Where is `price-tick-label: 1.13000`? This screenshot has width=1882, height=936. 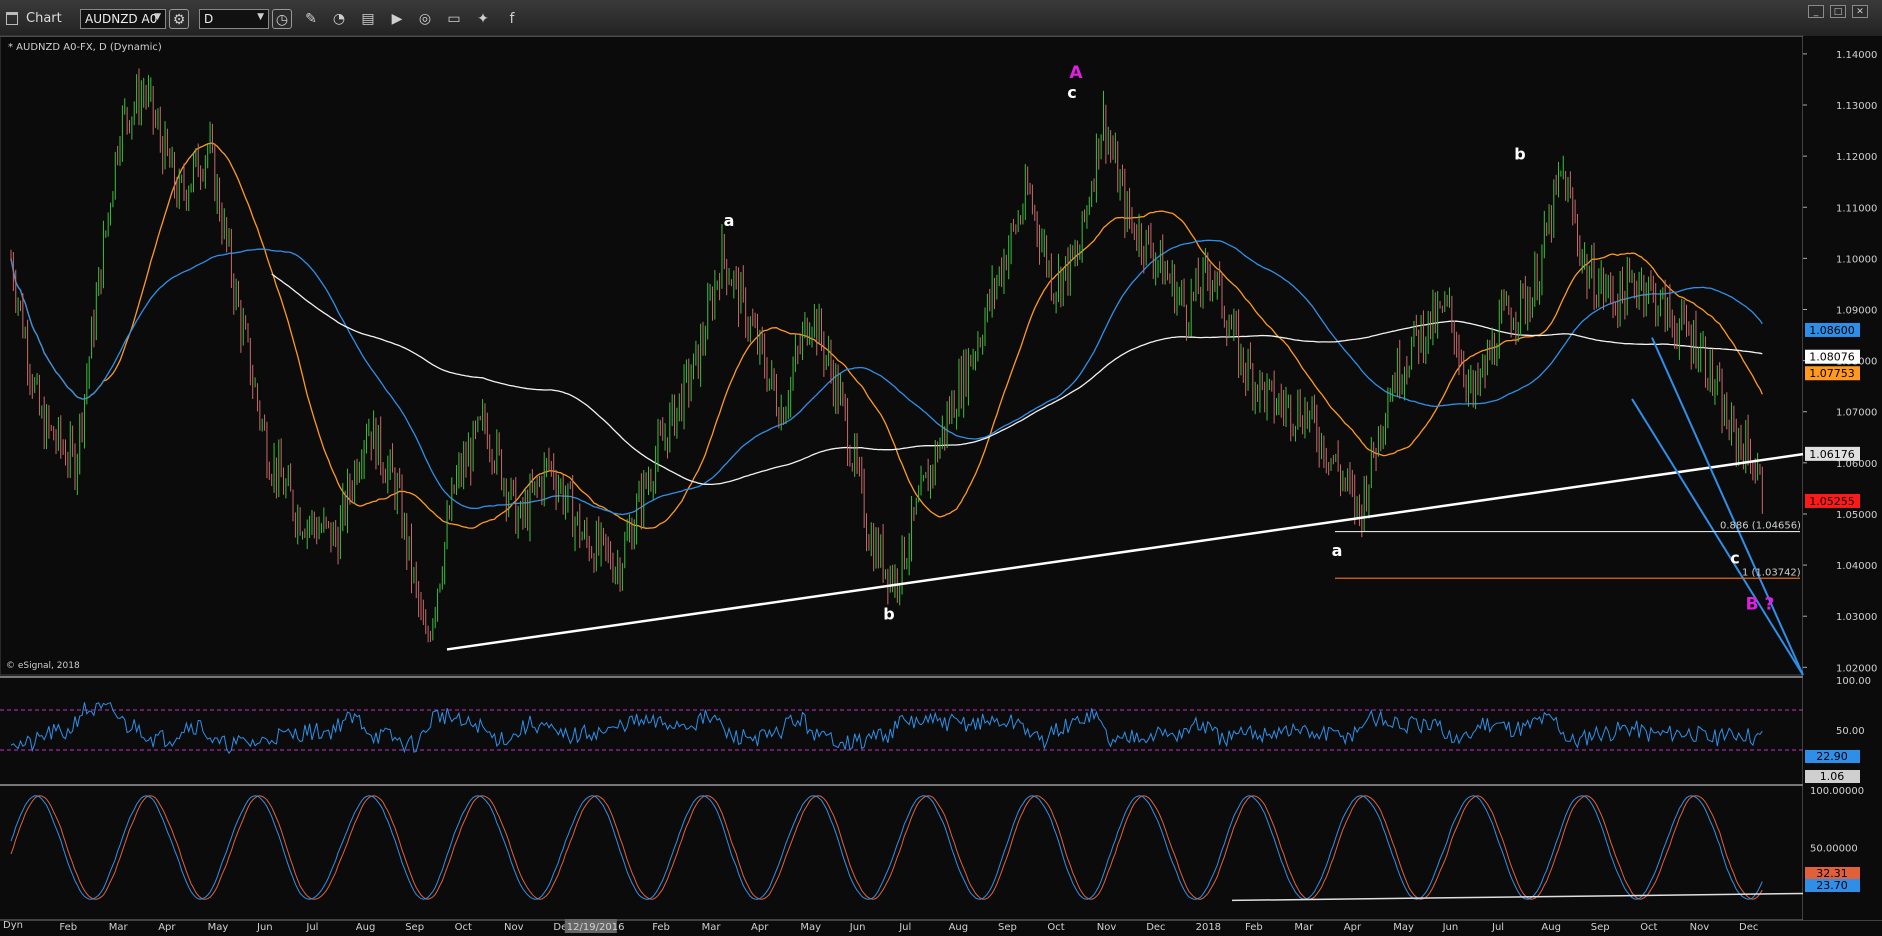
price-tick-label: 1.13000 is located at coordinates (1856, 106).